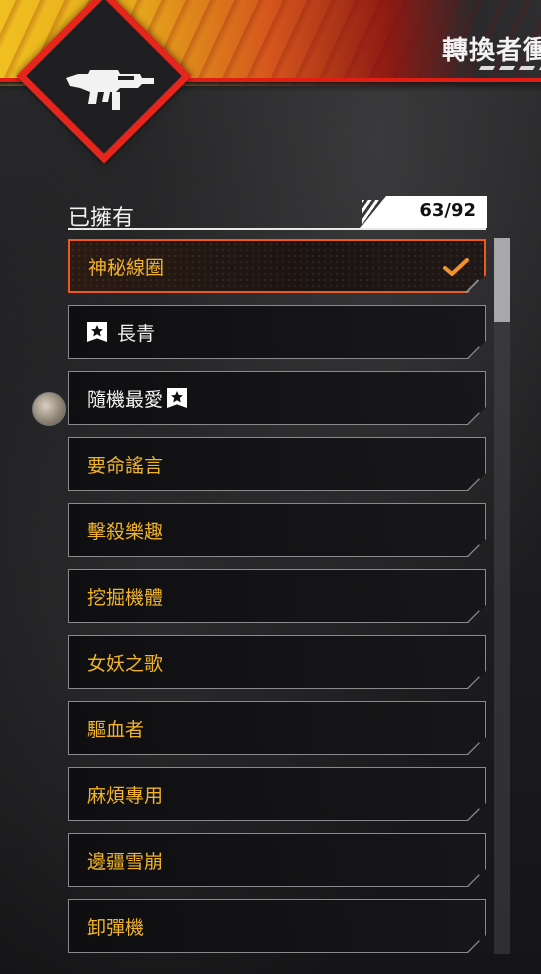 This screenshot has height=974, width=541. I want to click on scroll-thumb, so click(502, 280).